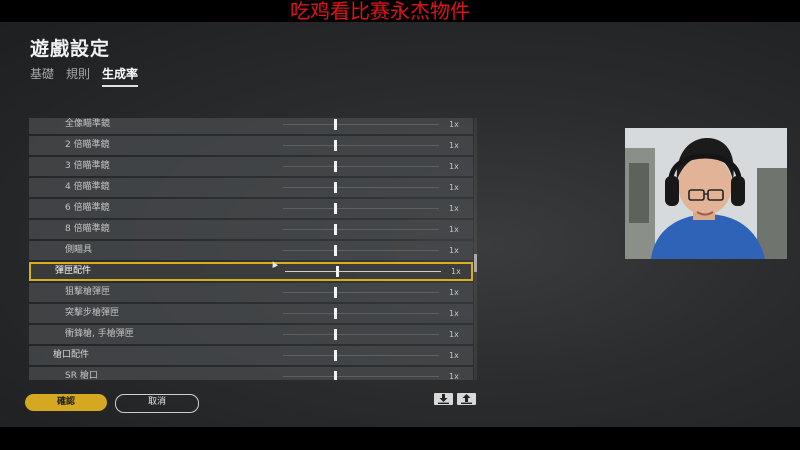 This screenshot has width=800, height=450. What do you see at coordinates (120, 76) in the screenshot?
I see `tab-spawn-rate: 生成率` at bounding box center [120, 76].